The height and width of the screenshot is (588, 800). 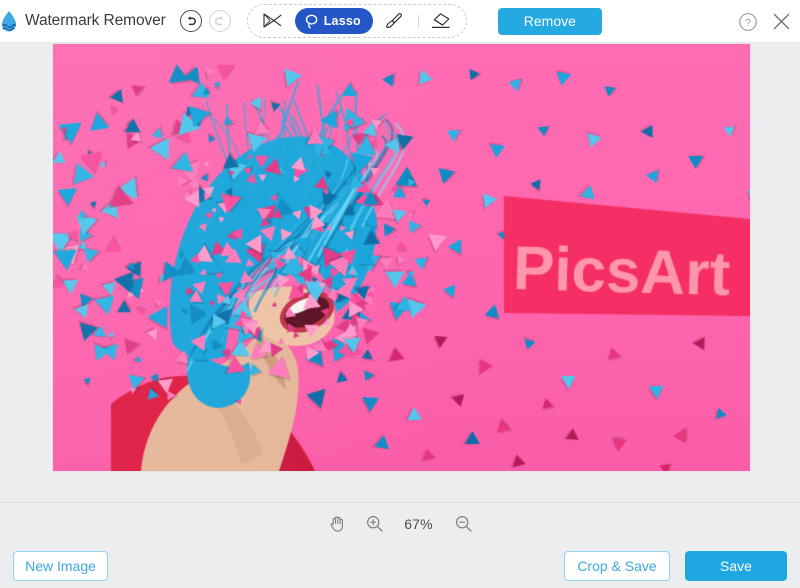 I want to click on undo-button, so click(x=190, y=21).